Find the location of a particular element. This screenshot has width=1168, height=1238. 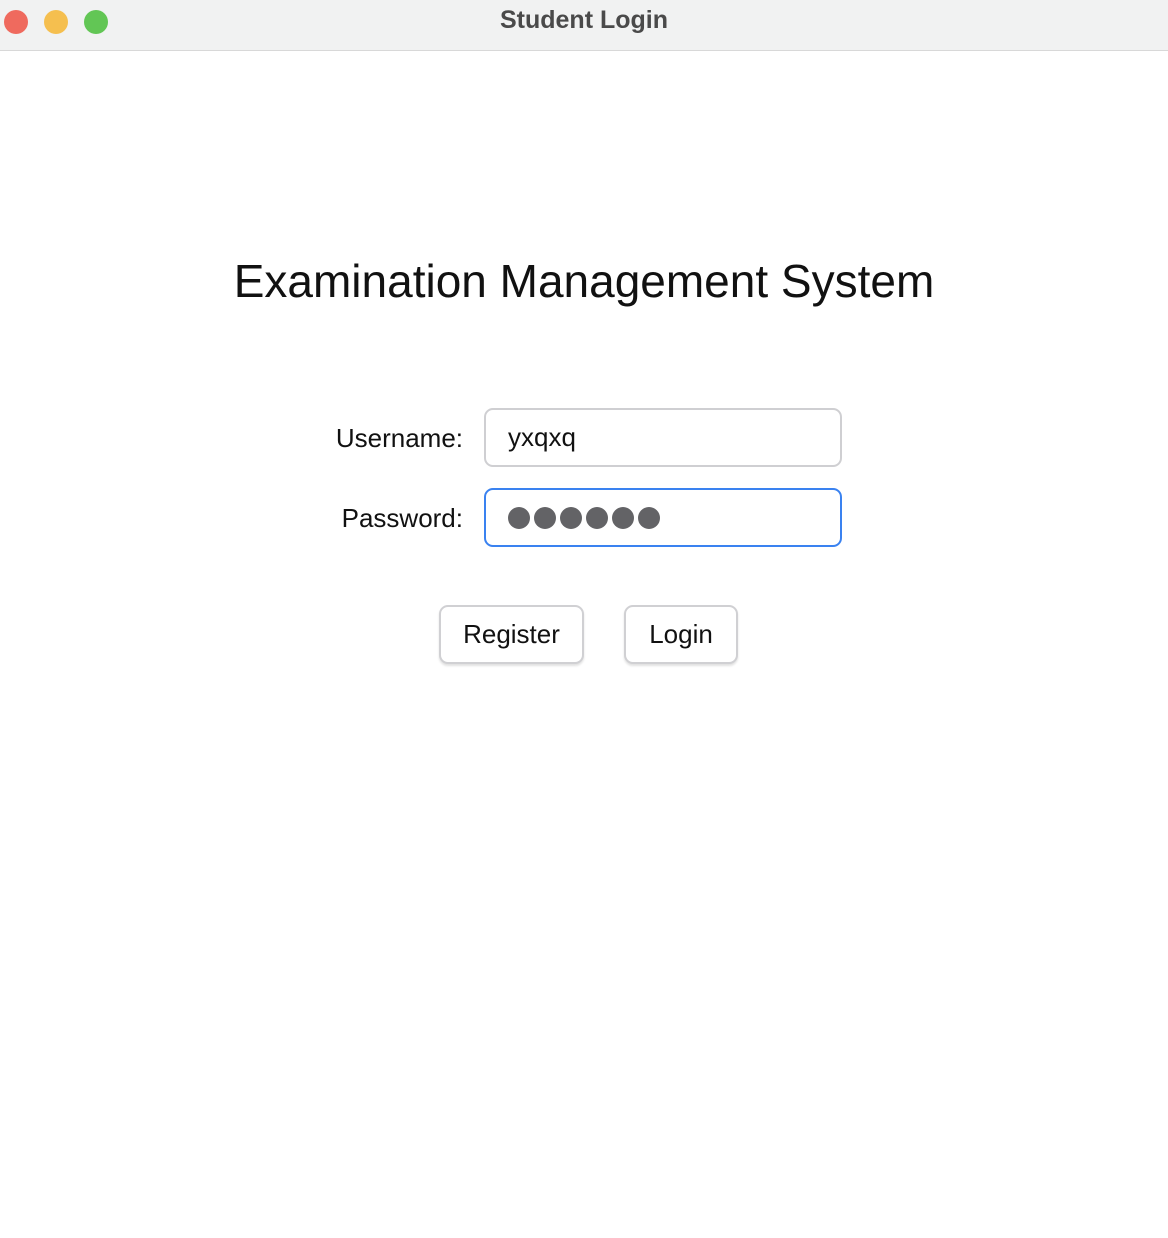

page-title: Examination Management System is located at coordinates (584, 281).